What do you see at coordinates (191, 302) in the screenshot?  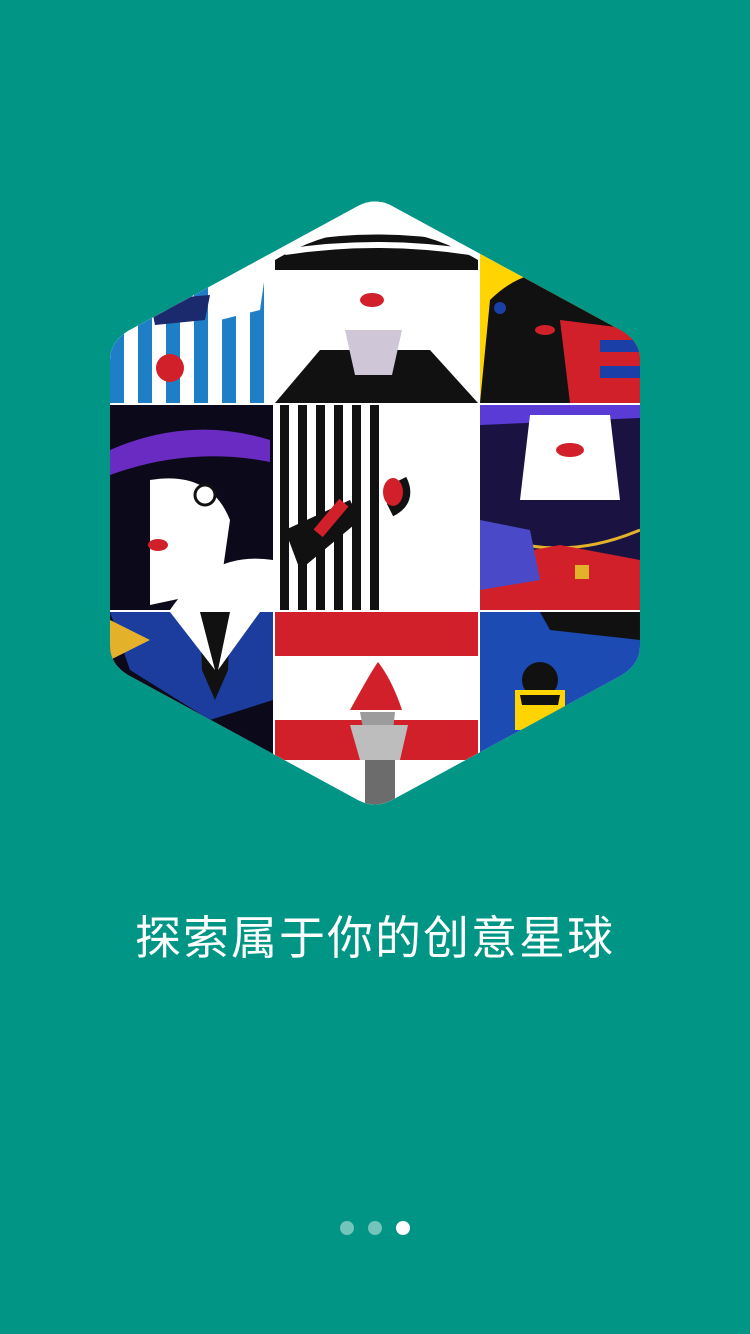 I see `tile-striped-figure` at bounding box center [191, 302].